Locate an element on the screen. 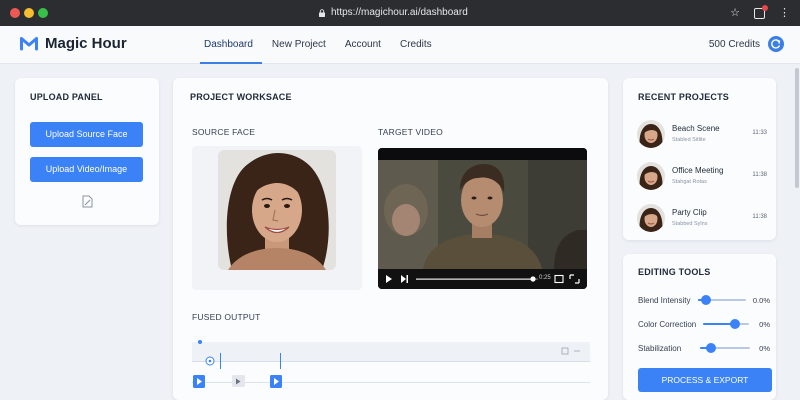 The height and width of the screenshot is (400, 800). target-video-player: 0:25 is located at coordinates (482, 218).